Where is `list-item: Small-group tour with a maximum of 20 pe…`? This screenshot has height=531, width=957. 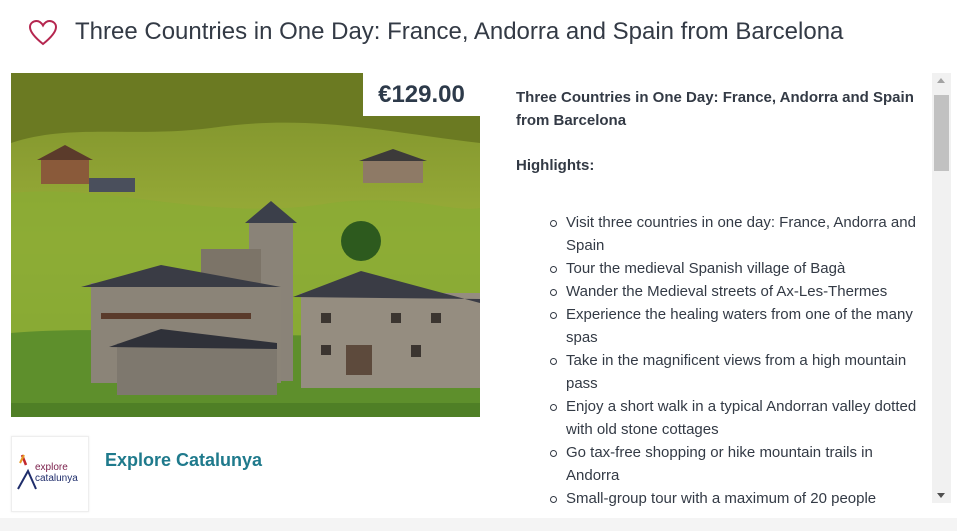
list-item: Small-group tour with a maximum of 20 pe… is located at coordinates (738, 496).